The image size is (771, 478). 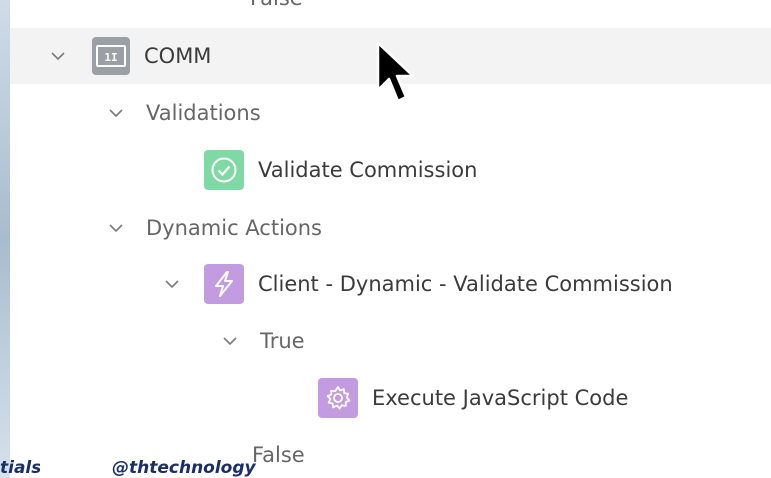 I want to click on svg-text: 1I, so click(x=110, y=57).